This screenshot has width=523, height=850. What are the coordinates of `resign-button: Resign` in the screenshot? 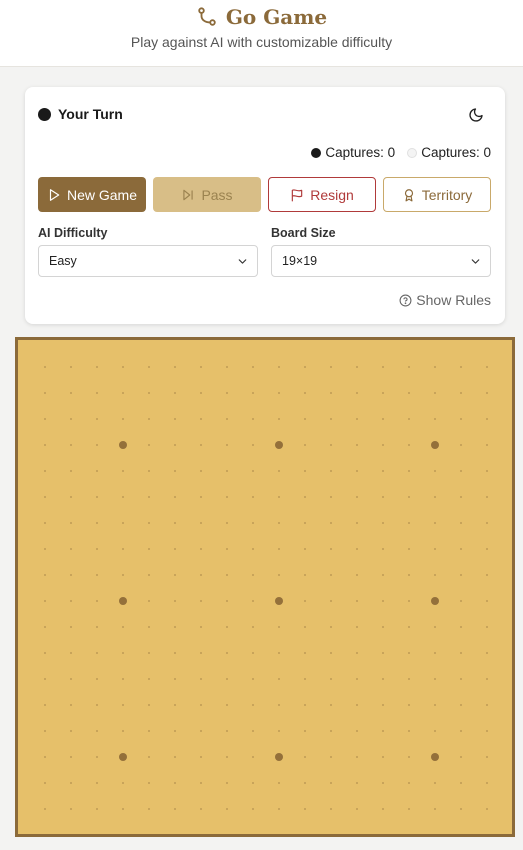 It's located at (322, 194).